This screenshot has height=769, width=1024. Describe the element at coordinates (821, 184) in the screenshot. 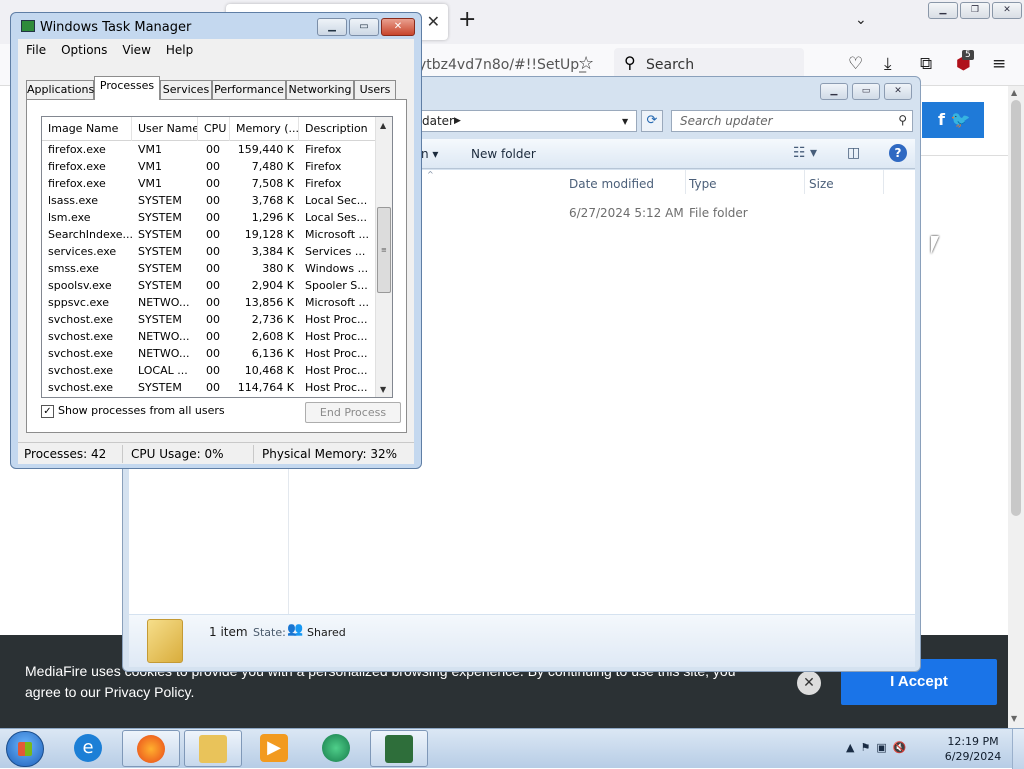

I see `column-size: Size` at that location.